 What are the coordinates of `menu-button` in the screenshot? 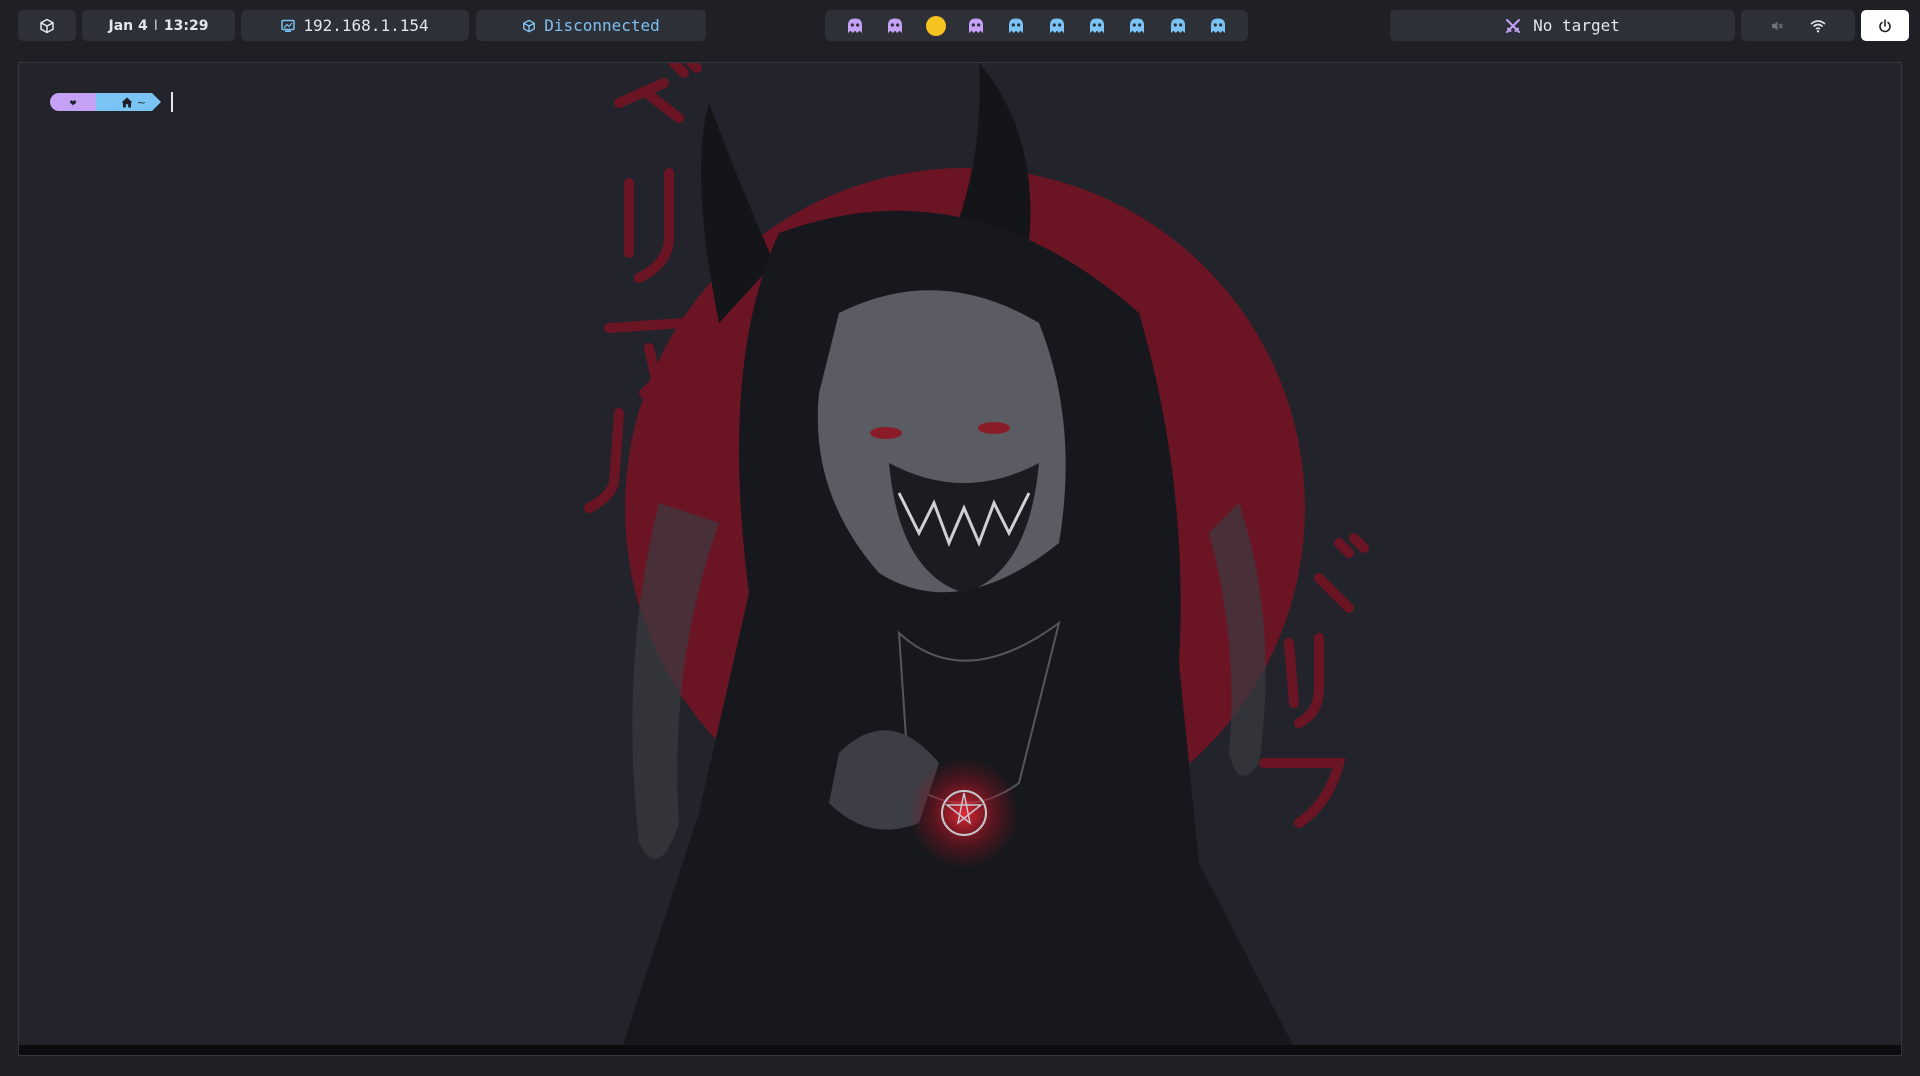 It's located at (47, 25).